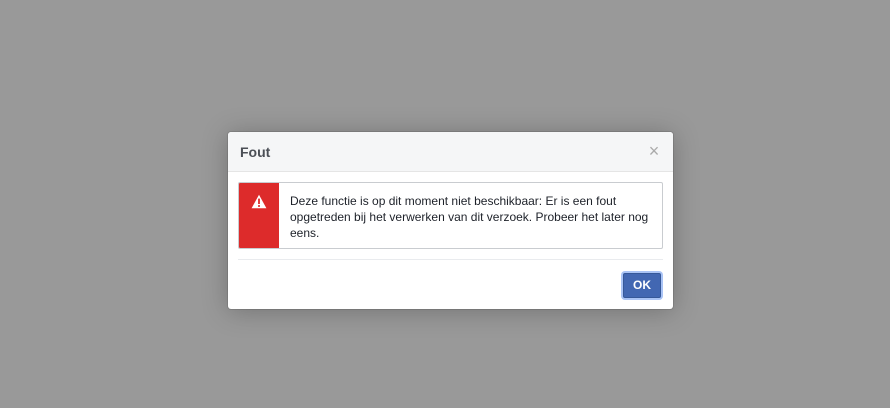 The height and width of the screenshot is (408, 890). What do you see at coordinates (255, 152) in the screenshot?
I see `dialog-title: Fout` at bounding box center [255, 152].